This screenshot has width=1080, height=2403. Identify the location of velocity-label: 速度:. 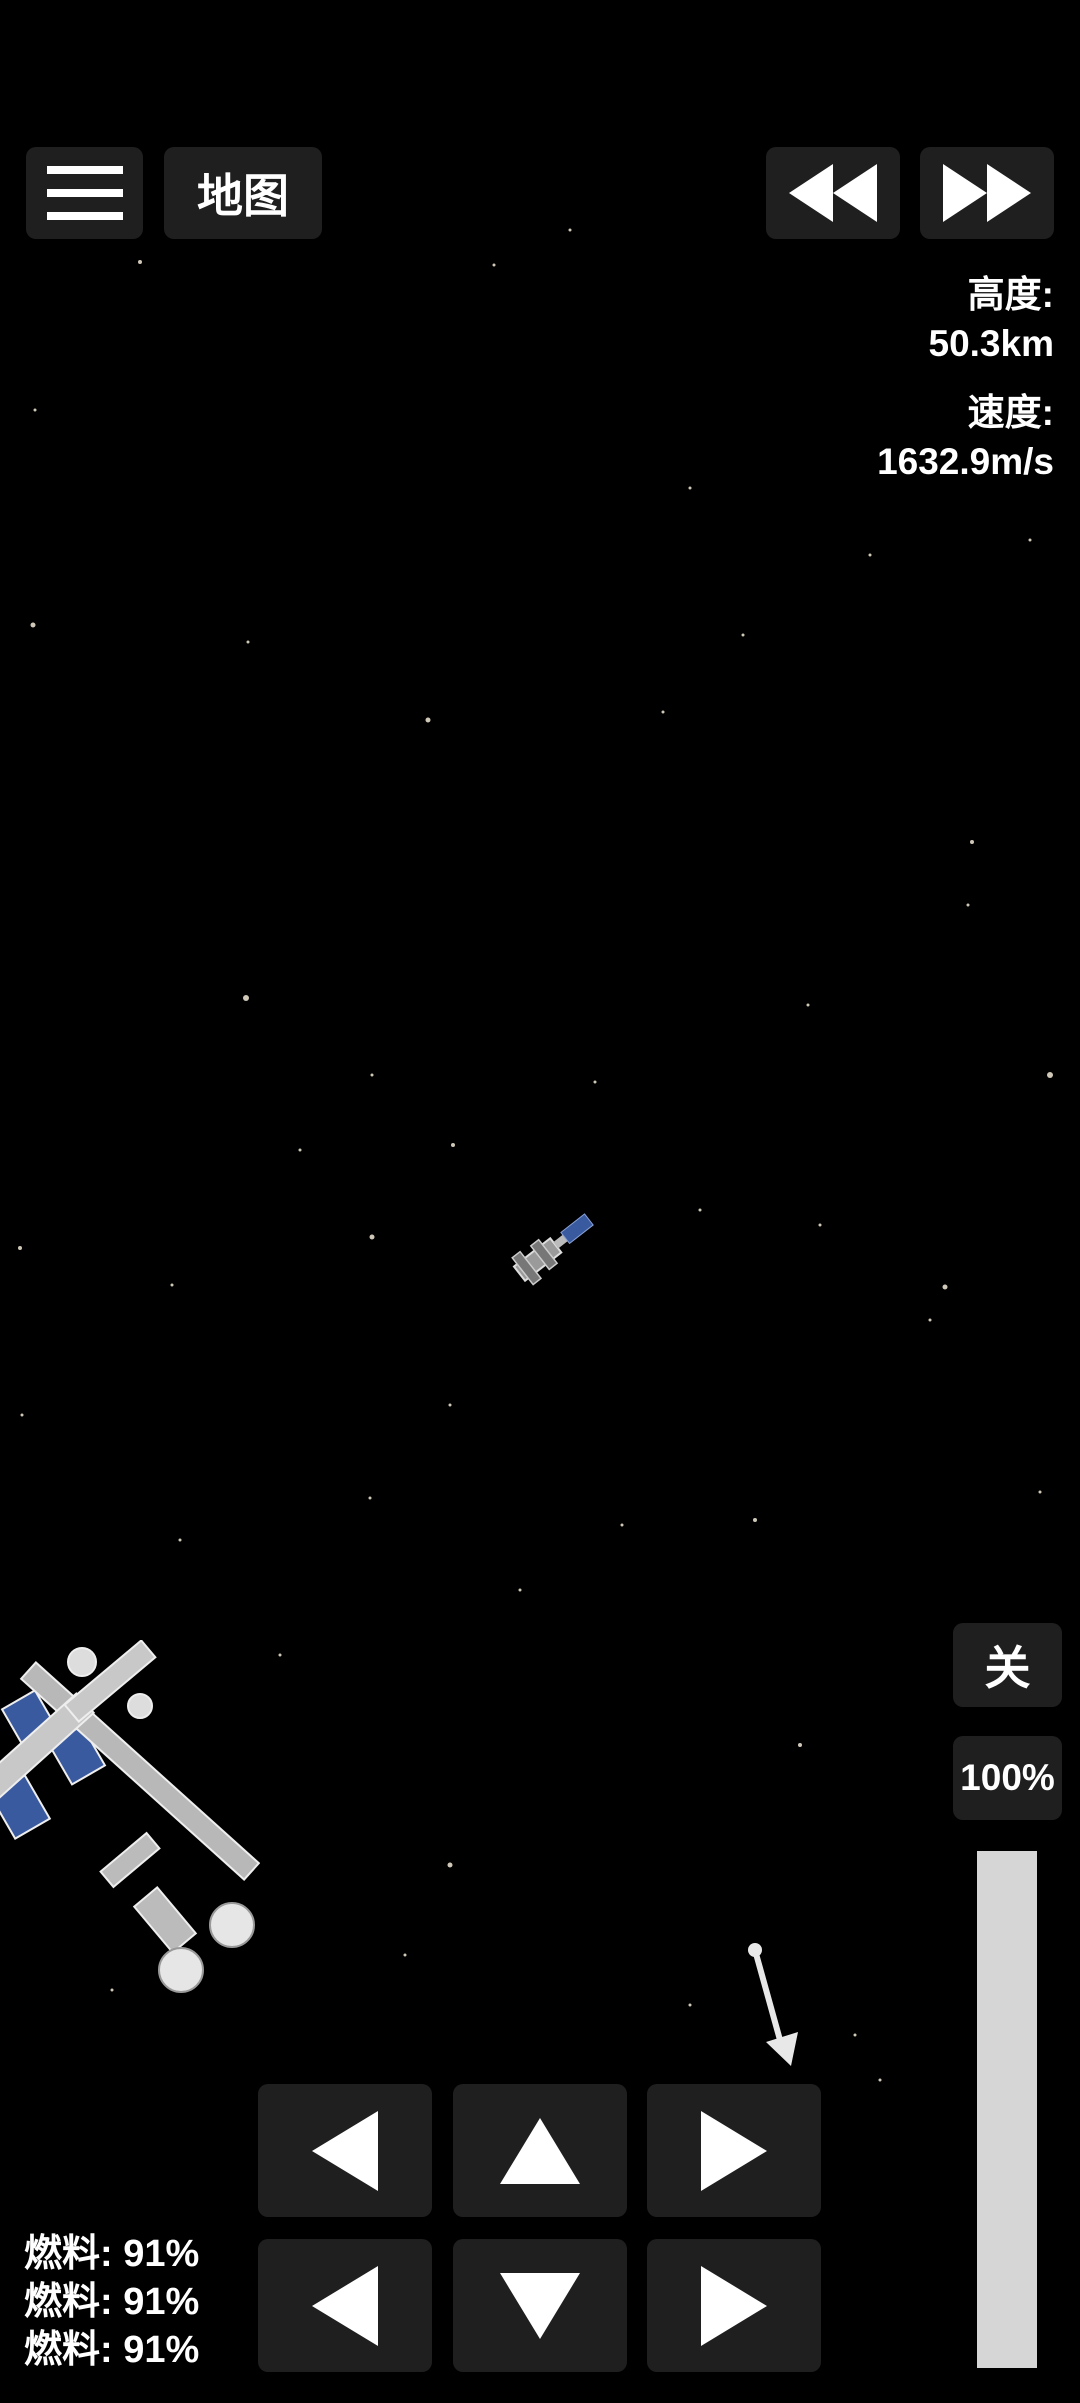
(1010, 412).